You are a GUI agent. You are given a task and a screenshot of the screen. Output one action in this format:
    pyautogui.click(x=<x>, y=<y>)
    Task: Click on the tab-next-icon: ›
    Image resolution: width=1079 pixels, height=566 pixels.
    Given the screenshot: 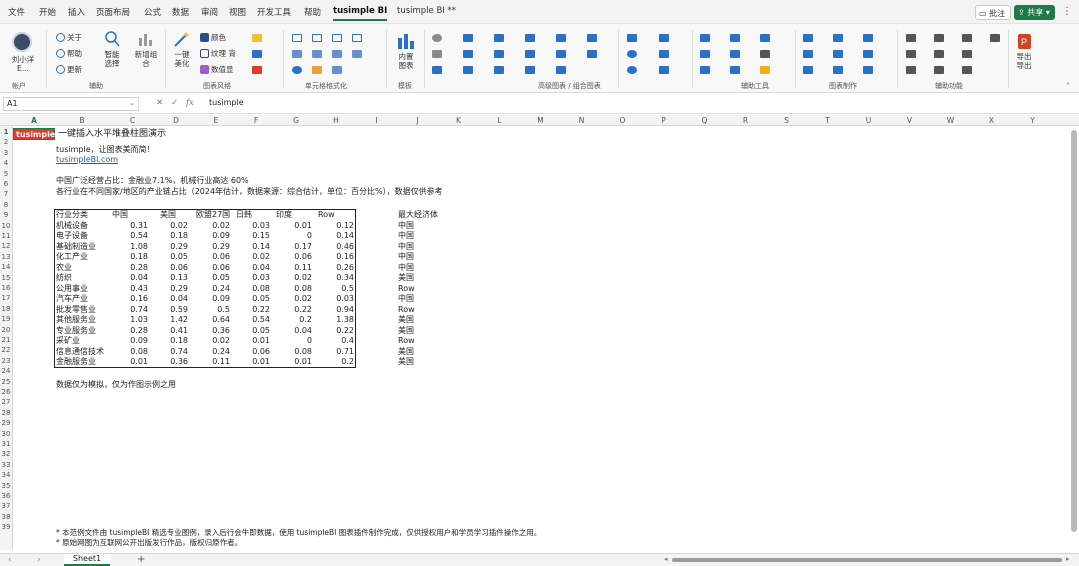 What is the action you would take?
    pyautogui.click(x=39, y=560)
    